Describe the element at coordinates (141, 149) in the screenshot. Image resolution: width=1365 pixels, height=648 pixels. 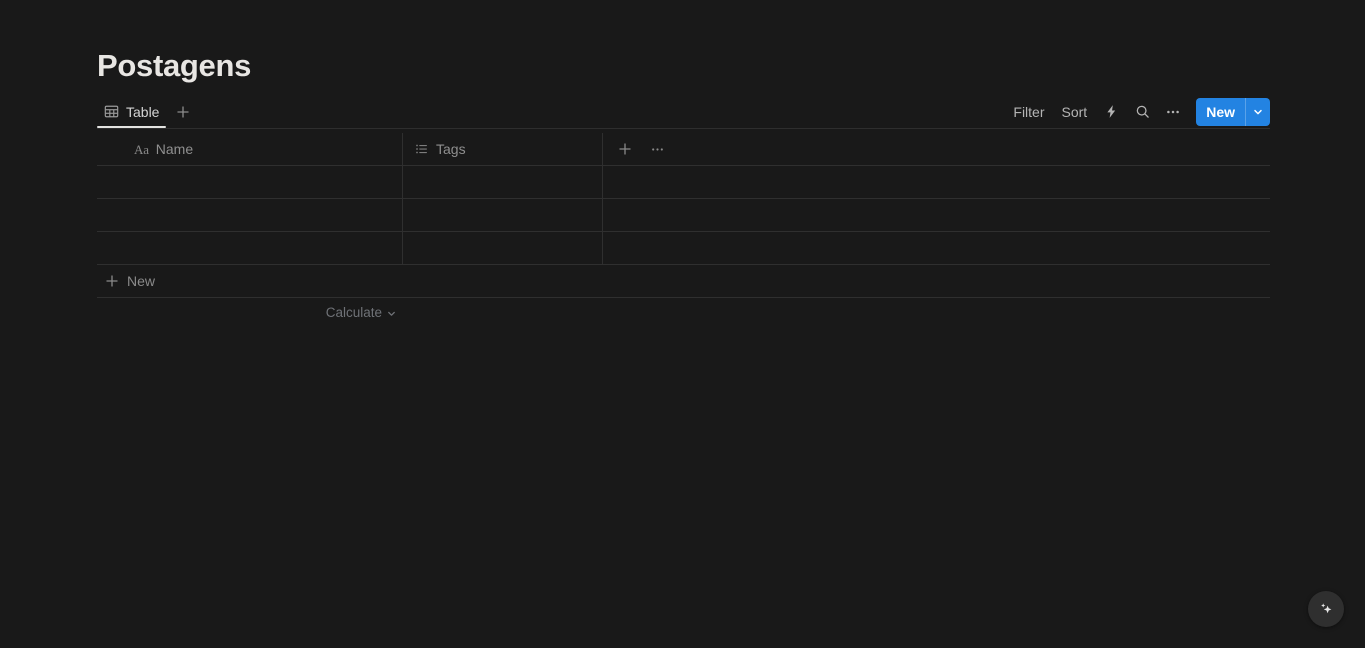
I see `title-text-icon: Aa` at that location.